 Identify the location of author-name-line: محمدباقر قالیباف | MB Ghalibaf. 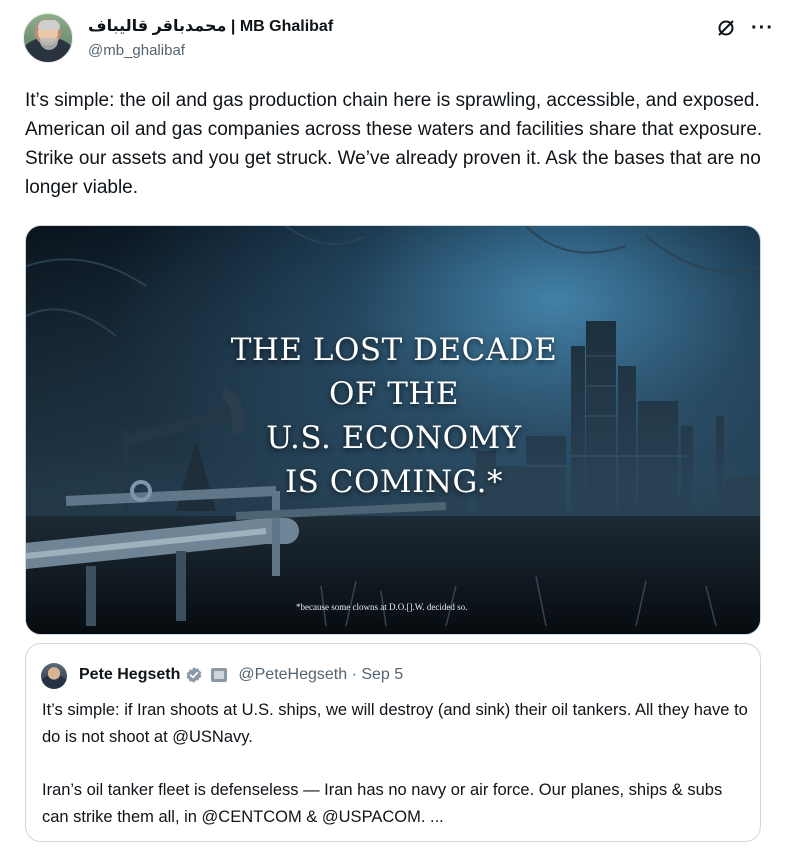
(210, 26).